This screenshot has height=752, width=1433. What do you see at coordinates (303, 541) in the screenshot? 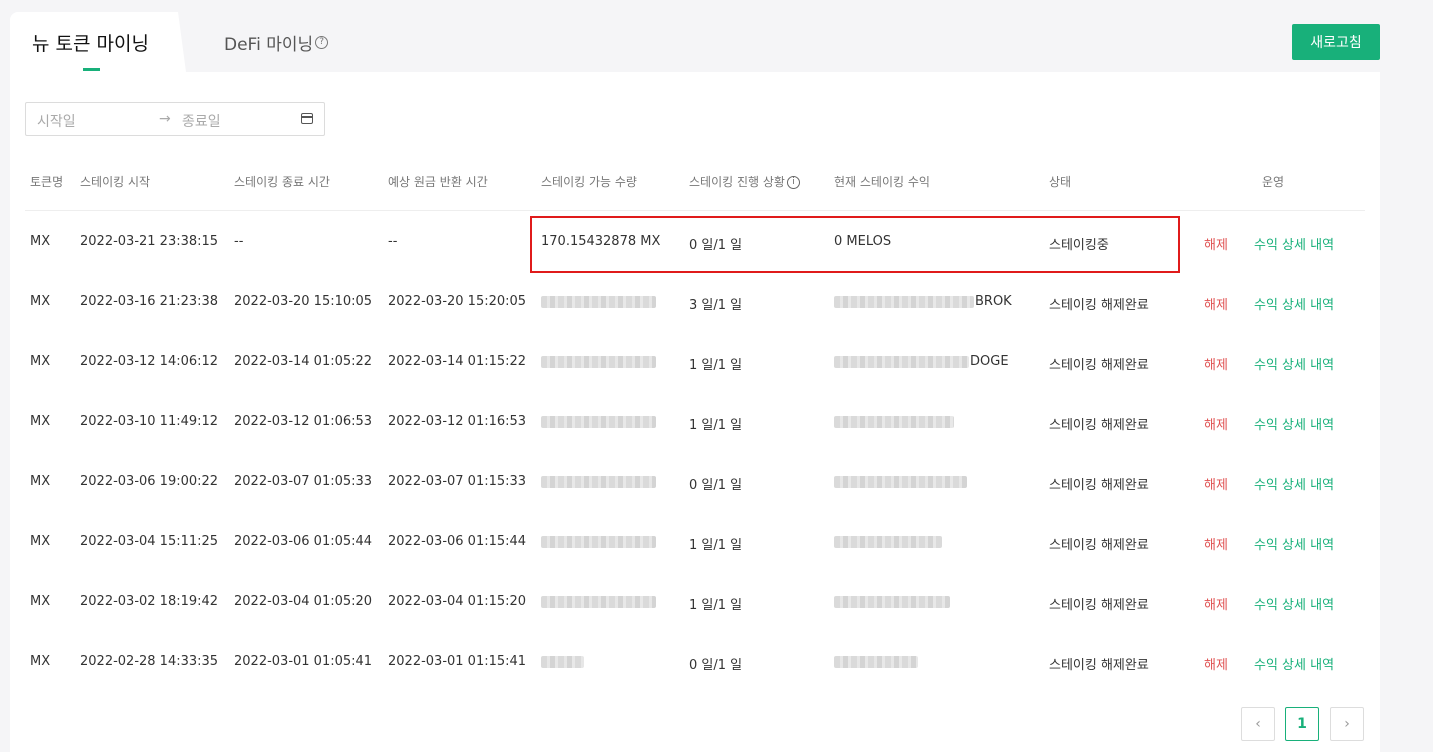
I see `cell-end: 2022-03-06 01:05:44` at bounding box center [303, 541].